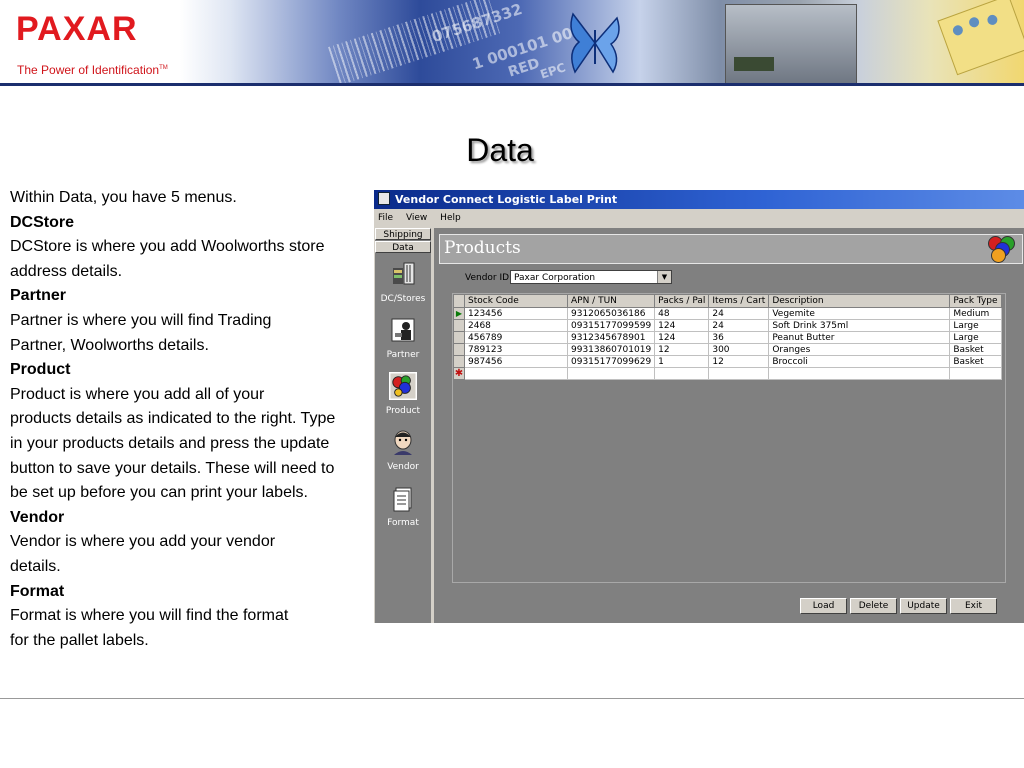 Image resolution: width=1024 pixels, height=768 pixels. What do you see at coordinates (859, 325) in the screenshot?
I see `cell: Soft Drink 375ml` at bounding box center [859, 325].